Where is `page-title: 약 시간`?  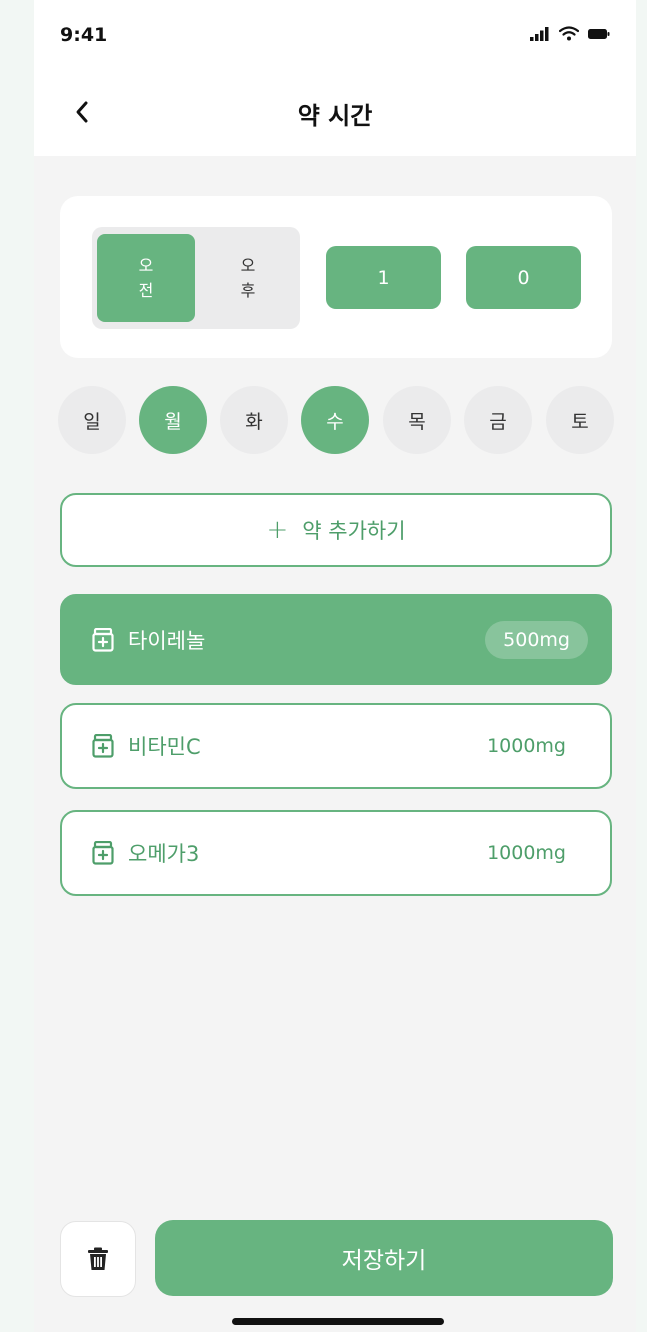 page-title: 약 시간 is located at coordinates (335, 116).